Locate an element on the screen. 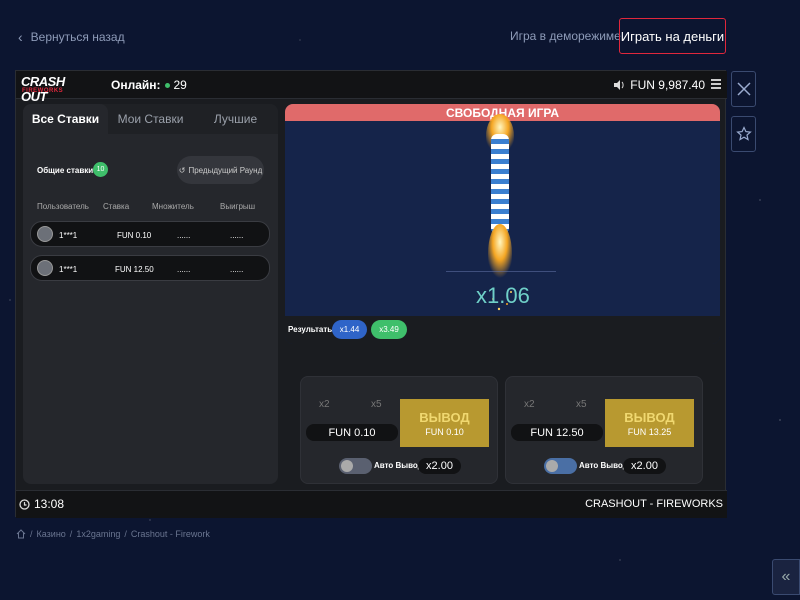 This screenshot has width=800, height=600. stake-amount-field: FUN 12.50 is located at coordinates (557, 432).